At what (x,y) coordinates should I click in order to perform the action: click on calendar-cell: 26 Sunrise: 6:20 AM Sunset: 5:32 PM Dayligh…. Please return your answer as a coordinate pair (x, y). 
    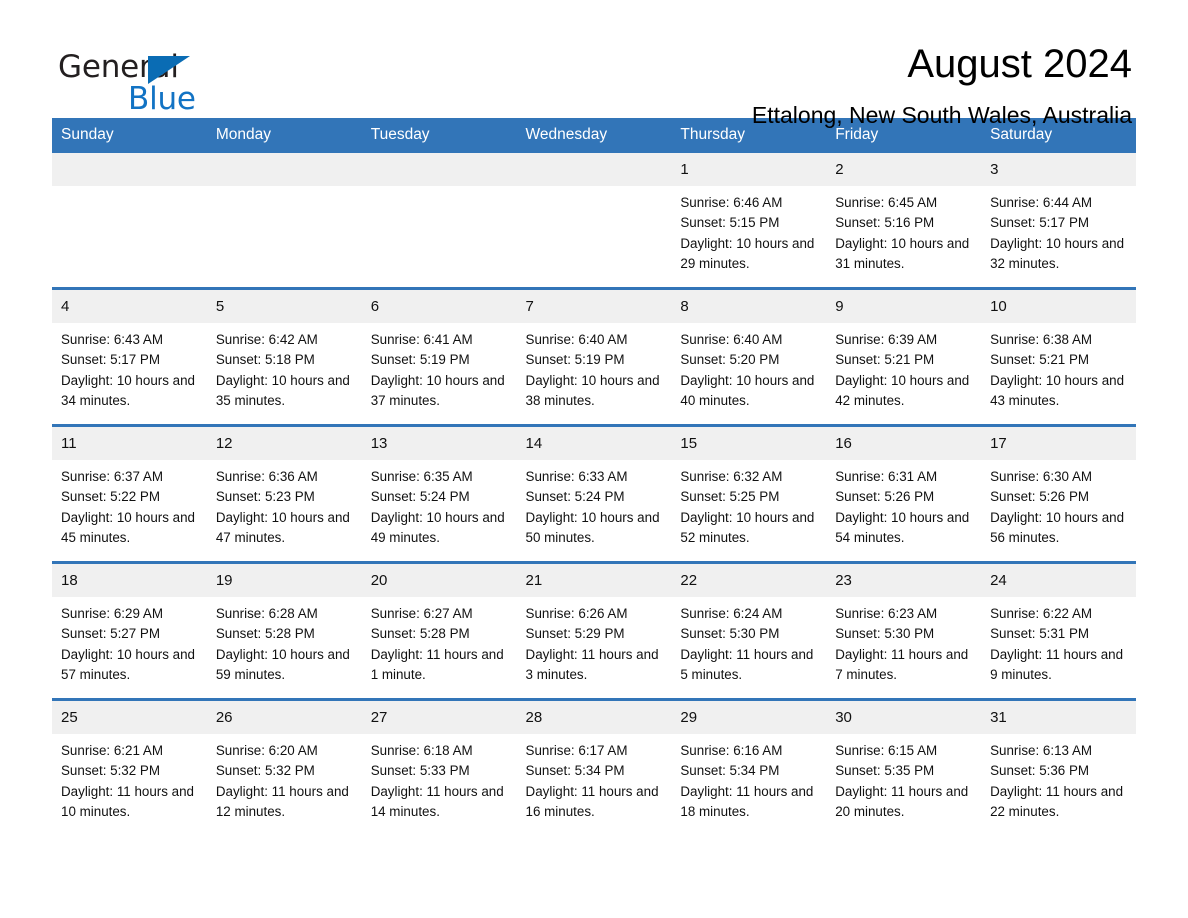
    Looking at the image, I should click on (284, 766).